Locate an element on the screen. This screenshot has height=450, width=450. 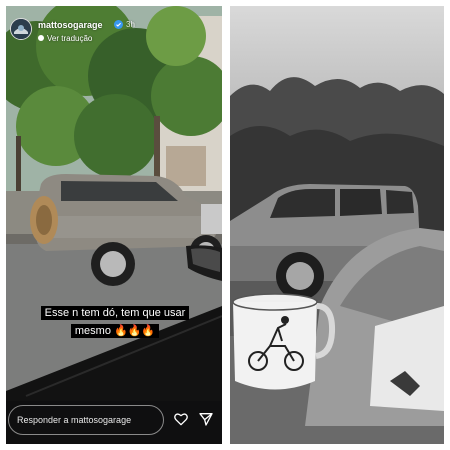
avatar-icon is located at coordinates (21, 29).